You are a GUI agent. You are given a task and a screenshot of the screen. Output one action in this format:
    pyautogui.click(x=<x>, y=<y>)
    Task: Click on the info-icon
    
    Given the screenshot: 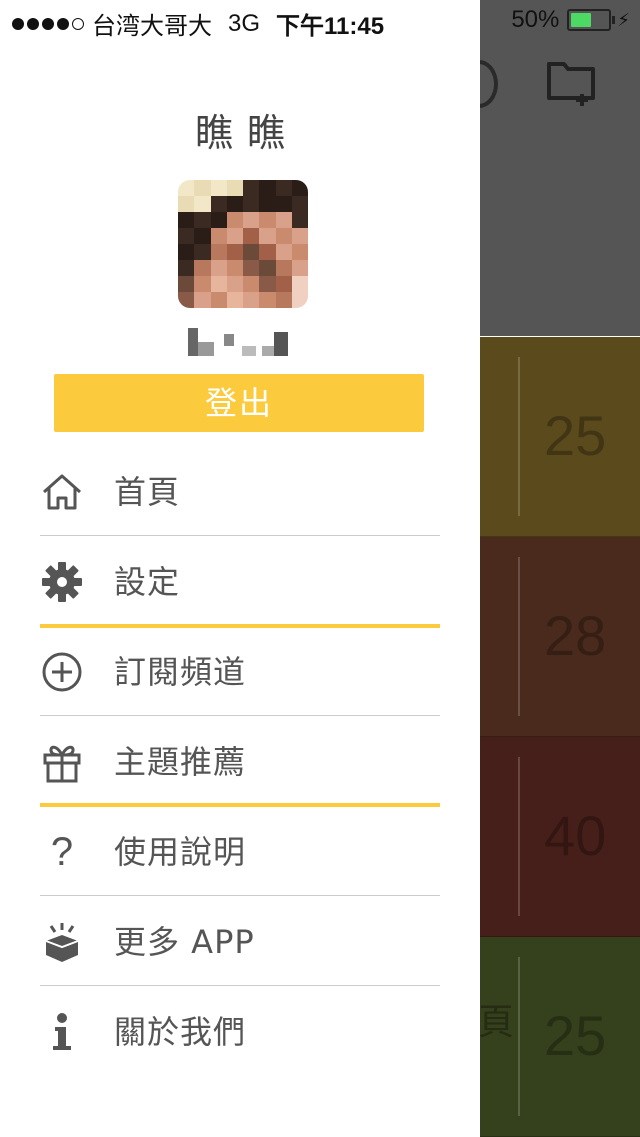 What is the action you would take?
    pyautogui.click(x=62, y=1032)
    